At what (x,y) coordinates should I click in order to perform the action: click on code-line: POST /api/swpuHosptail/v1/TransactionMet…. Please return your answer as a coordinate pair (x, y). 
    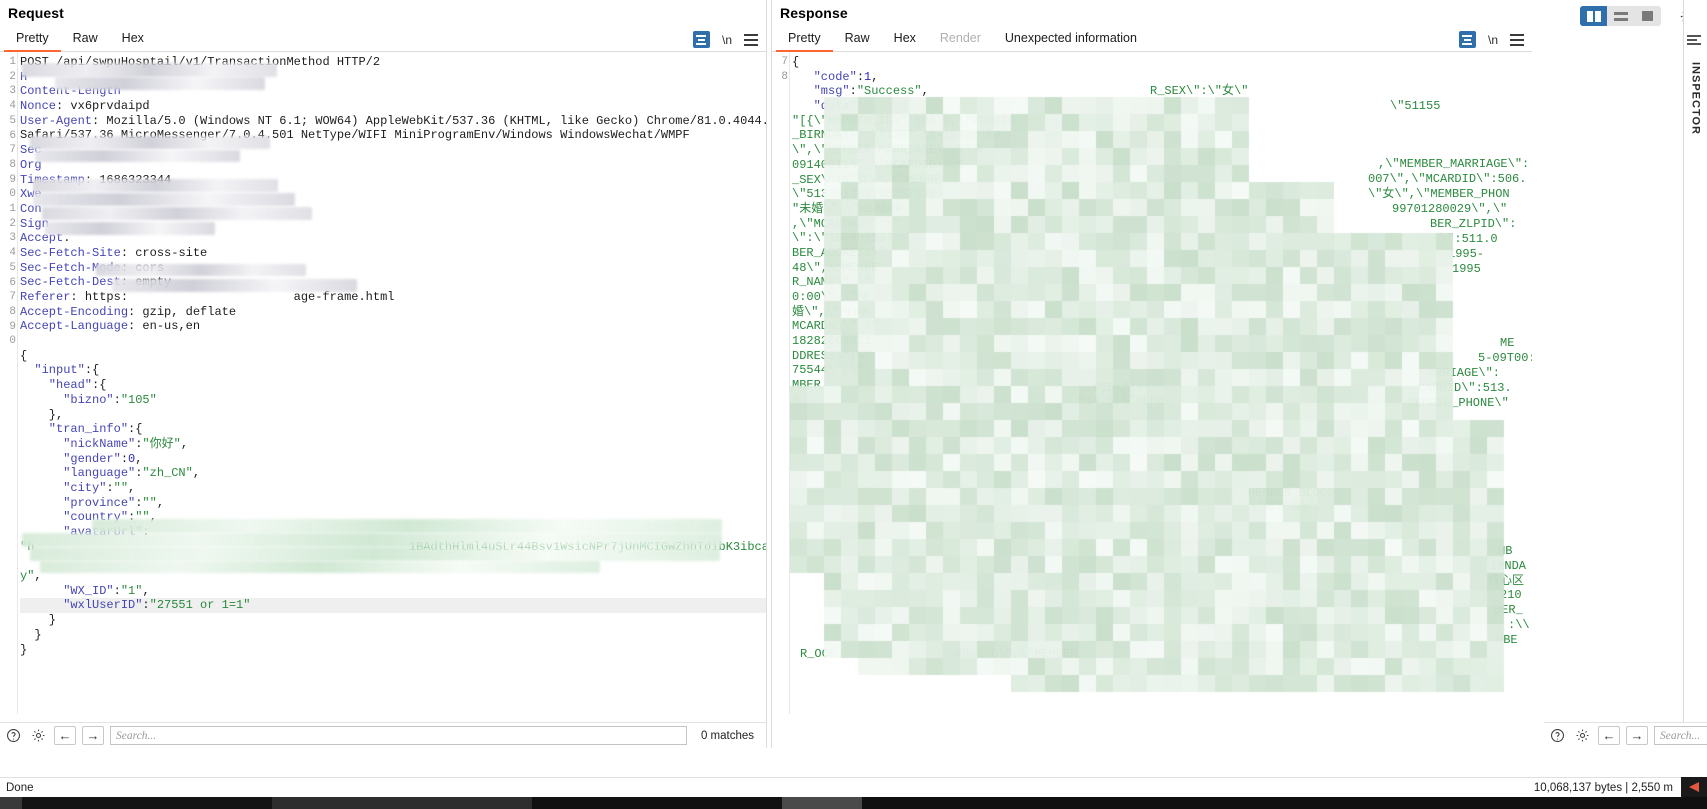
    Looking at the image, I should click on (393, 62).